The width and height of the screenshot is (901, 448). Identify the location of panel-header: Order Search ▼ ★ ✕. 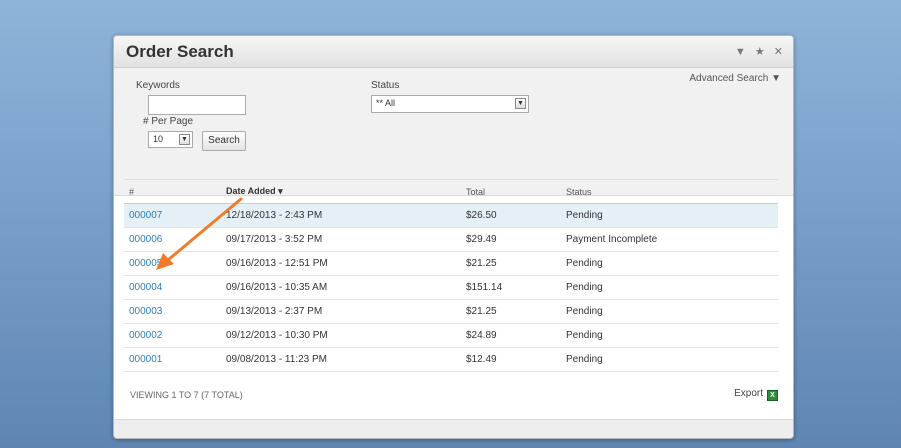
(453, 52).